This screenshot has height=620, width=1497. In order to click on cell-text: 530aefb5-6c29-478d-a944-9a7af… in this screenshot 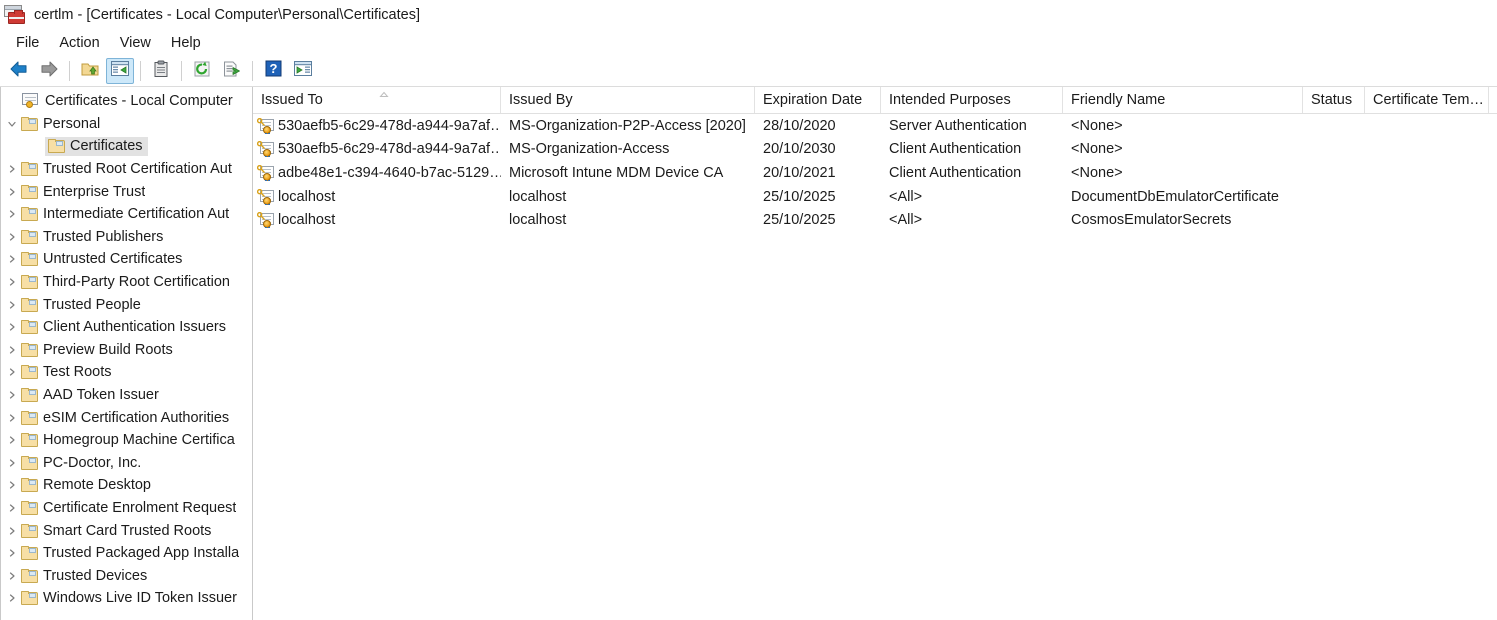, I will do `click(389, 149)`.